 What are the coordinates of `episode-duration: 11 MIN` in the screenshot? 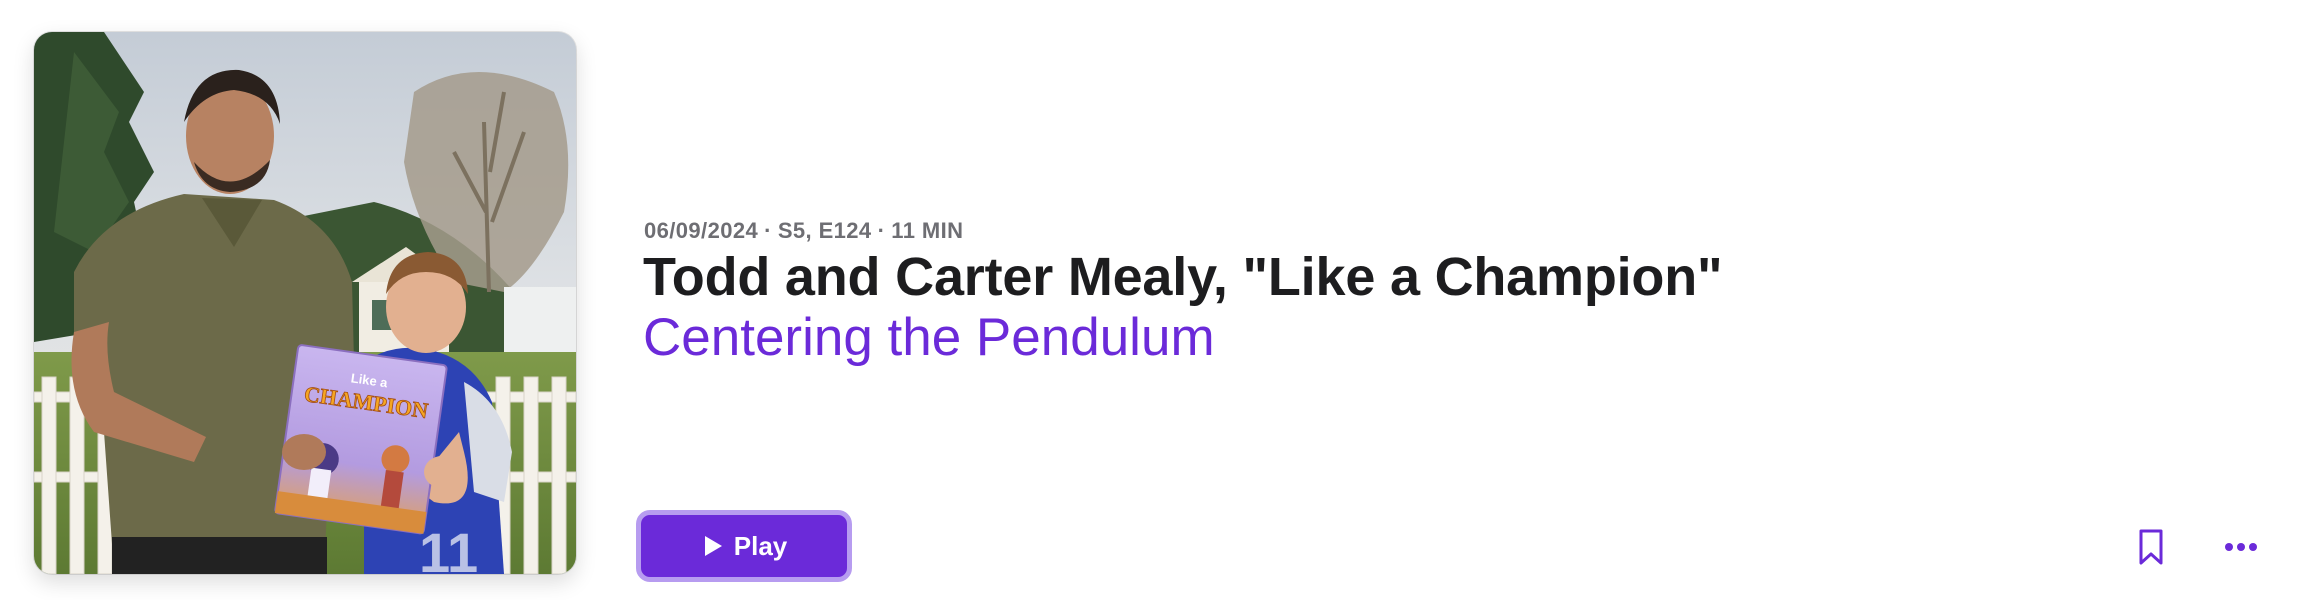 It's located at (927, 230).